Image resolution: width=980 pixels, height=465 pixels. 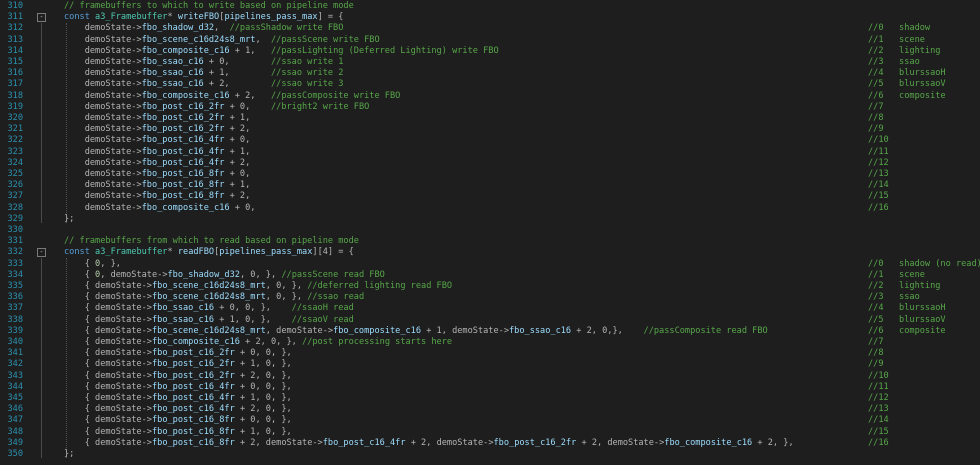 I want to click on line-number: 331, so click(x=15, y=241).